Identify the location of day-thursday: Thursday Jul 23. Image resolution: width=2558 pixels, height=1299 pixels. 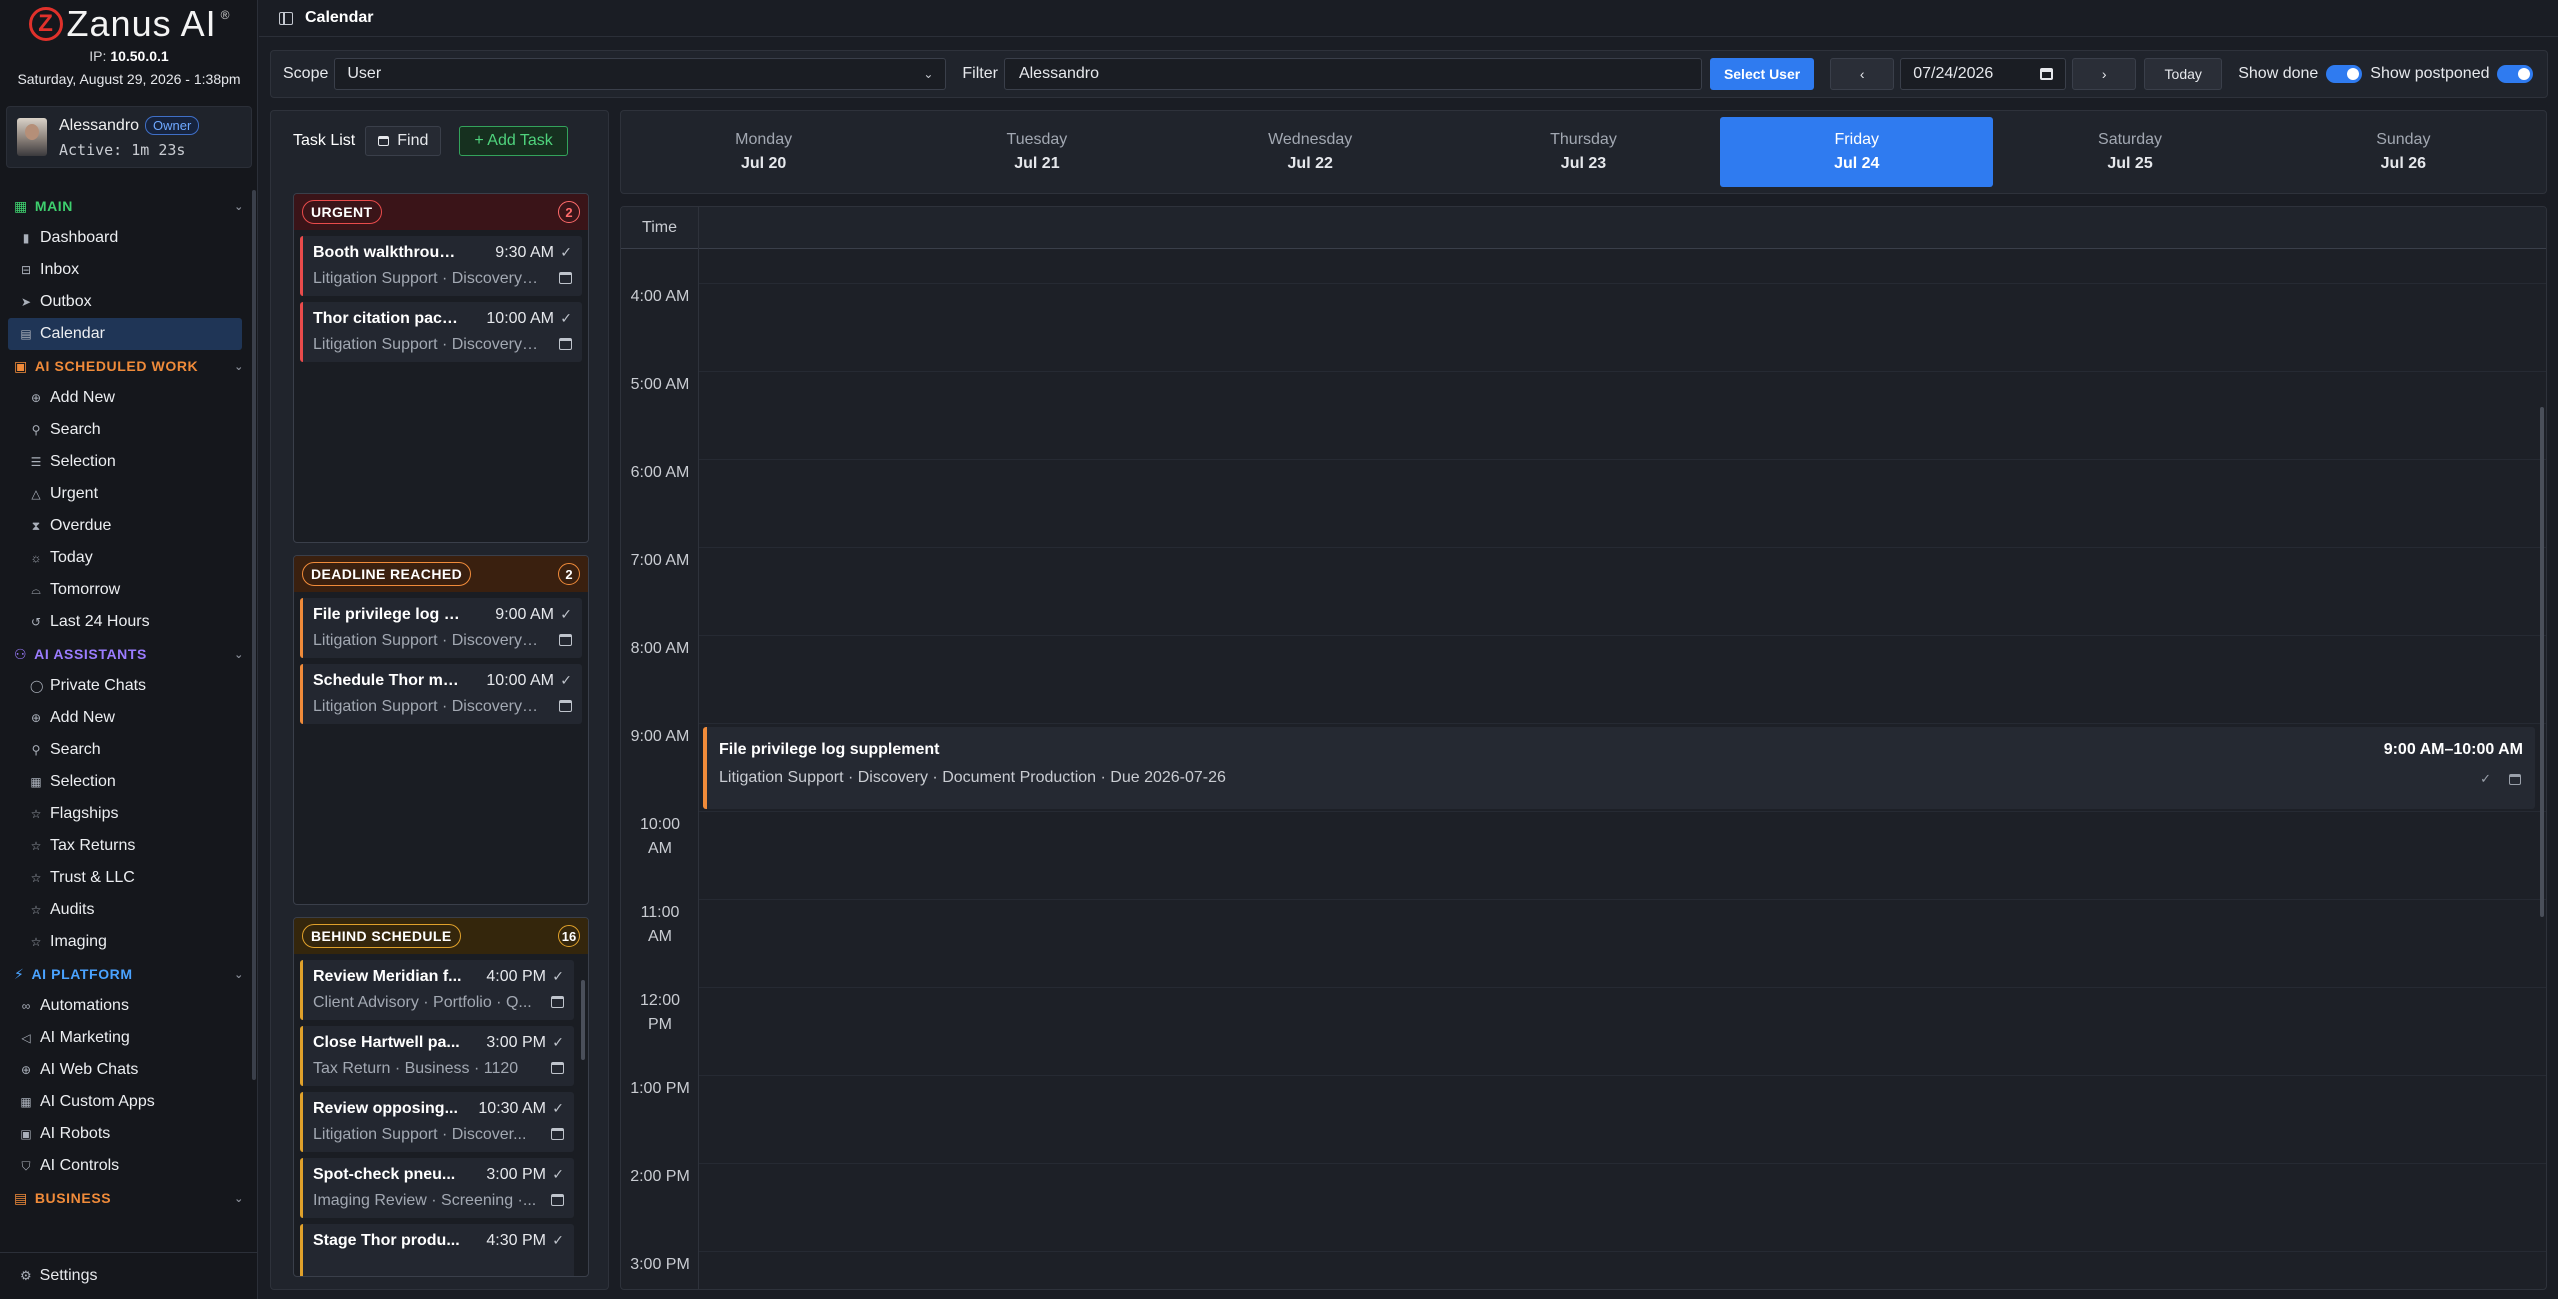
(1583, 152).